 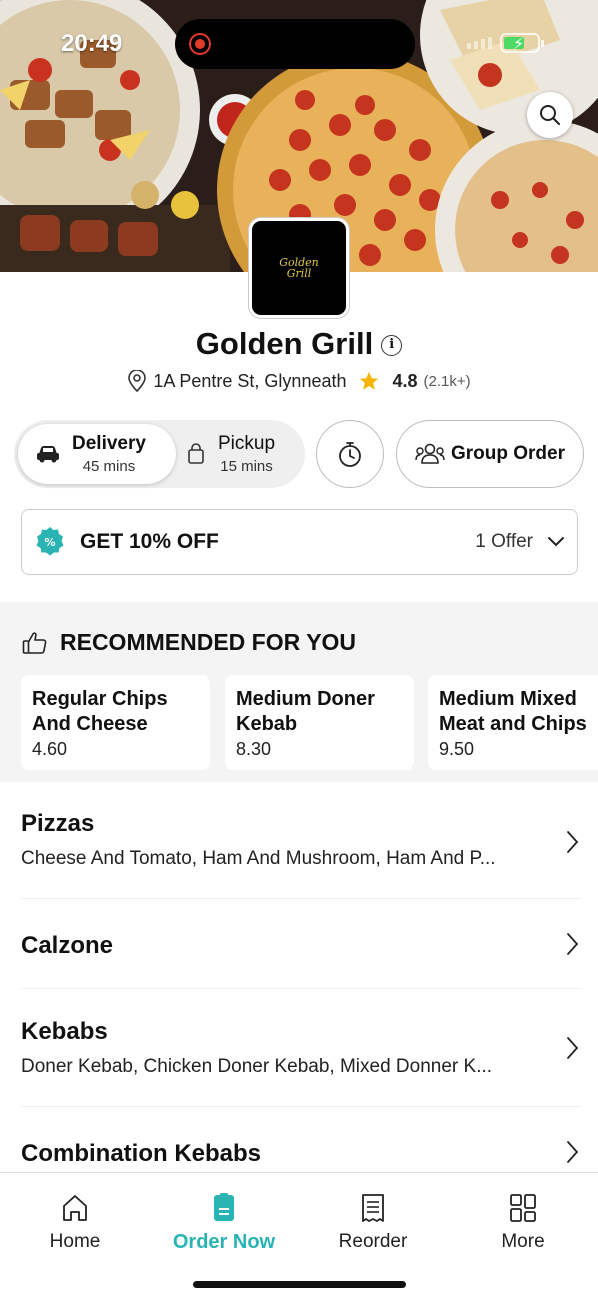 I want to click on tab-home-label: Home, so click(x=75, y=1241).